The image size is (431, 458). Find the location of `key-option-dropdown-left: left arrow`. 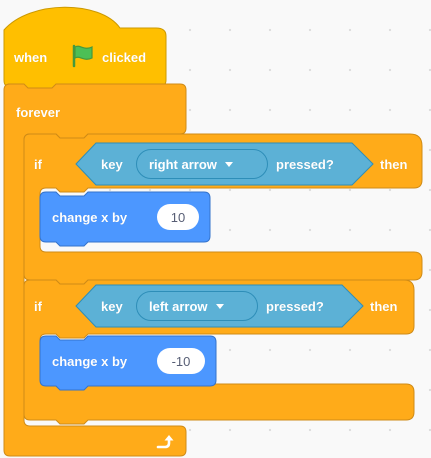

key-option-dropdown-left: left arrow is located at coordinates (197, 306).